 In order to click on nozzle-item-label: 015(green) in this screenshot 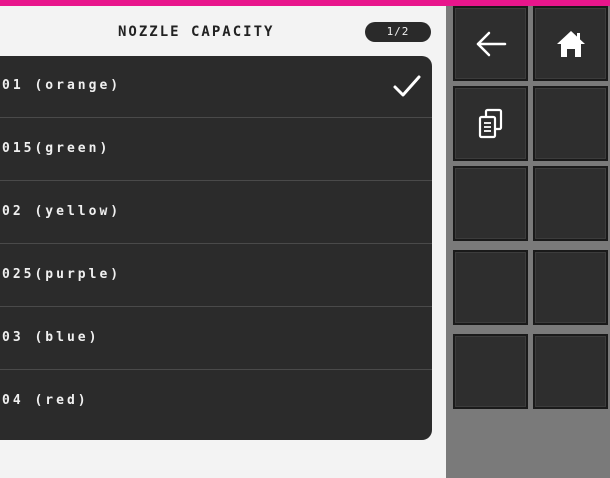, I will do `click(56, 148)`.